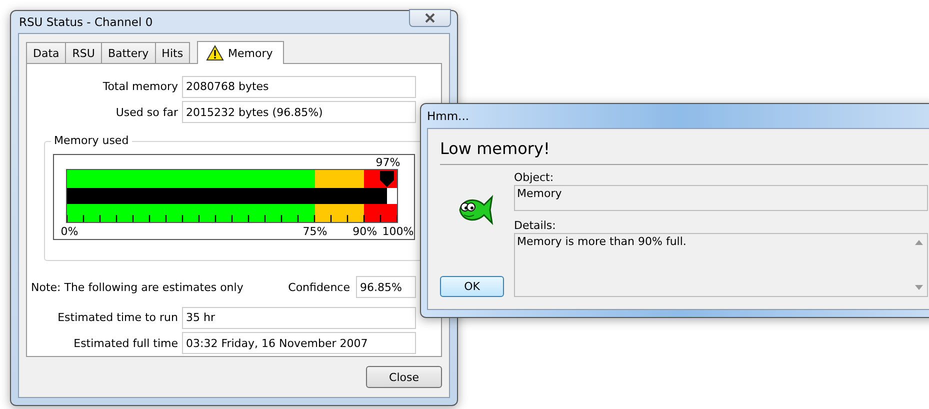  Describe the element at coordinates (140, 87) in the screenshot. I see `field-label: Total memory` at that location.